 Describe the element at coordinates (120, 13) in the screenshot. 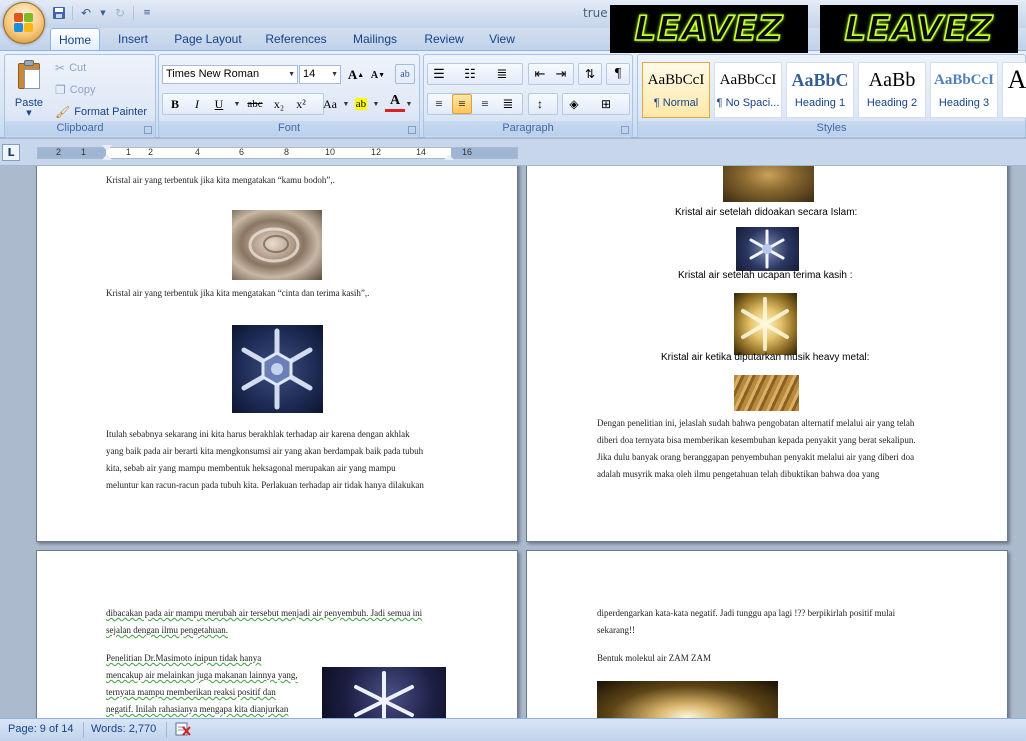

I see `redo-icon: ↻` at that location.